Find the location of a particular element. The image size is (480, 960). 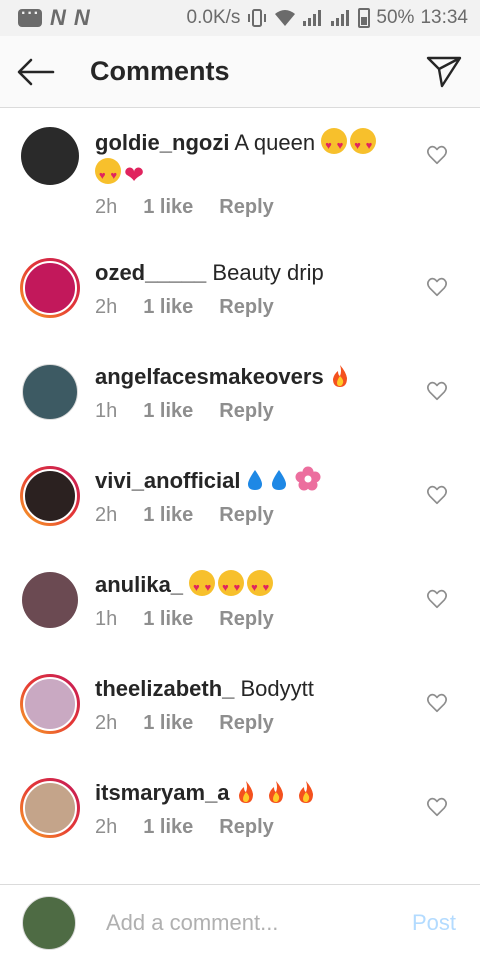

comment-item: angelfacesmakeovers 1h 1 like Reply is located at coordinates (240, 412).